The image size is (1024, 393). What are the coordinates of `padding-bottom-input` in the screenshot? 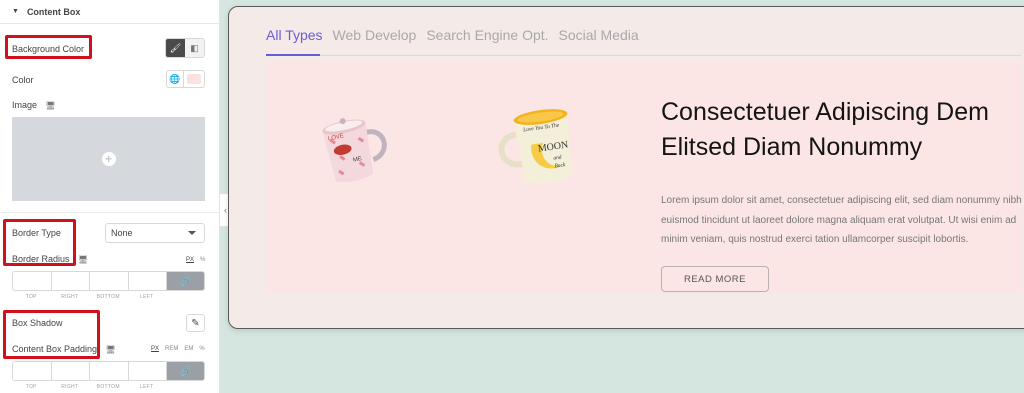 It's located at (109, 371).